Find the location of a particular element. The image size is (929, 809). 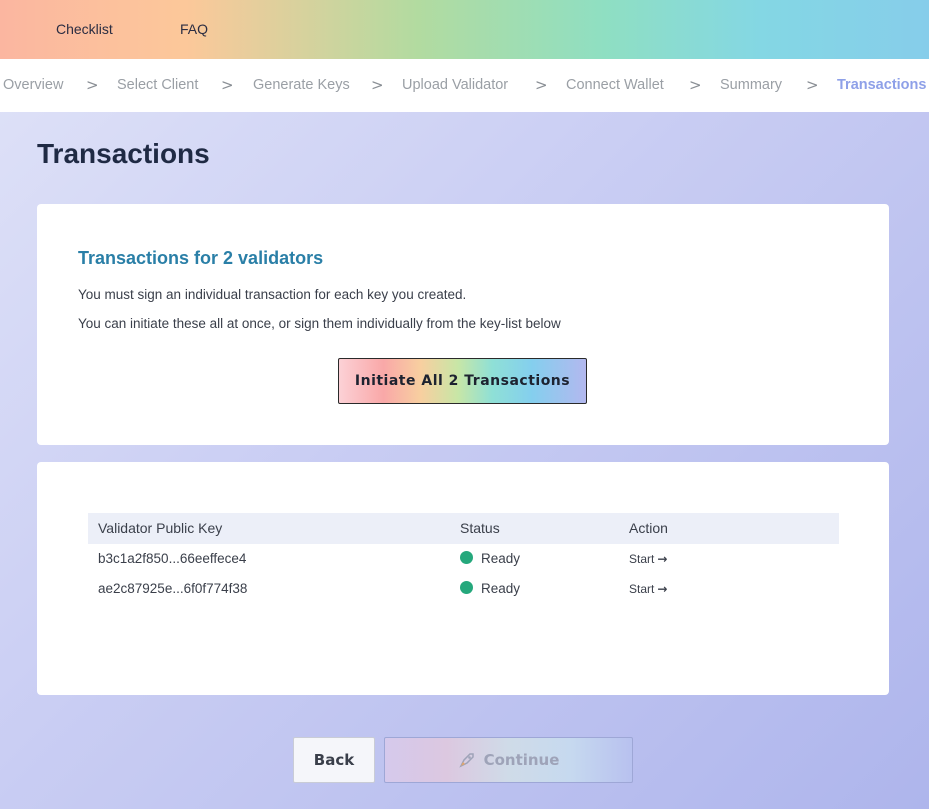

top-navigation-bar: Checklist FAQ is located at coordinates (464, 29).